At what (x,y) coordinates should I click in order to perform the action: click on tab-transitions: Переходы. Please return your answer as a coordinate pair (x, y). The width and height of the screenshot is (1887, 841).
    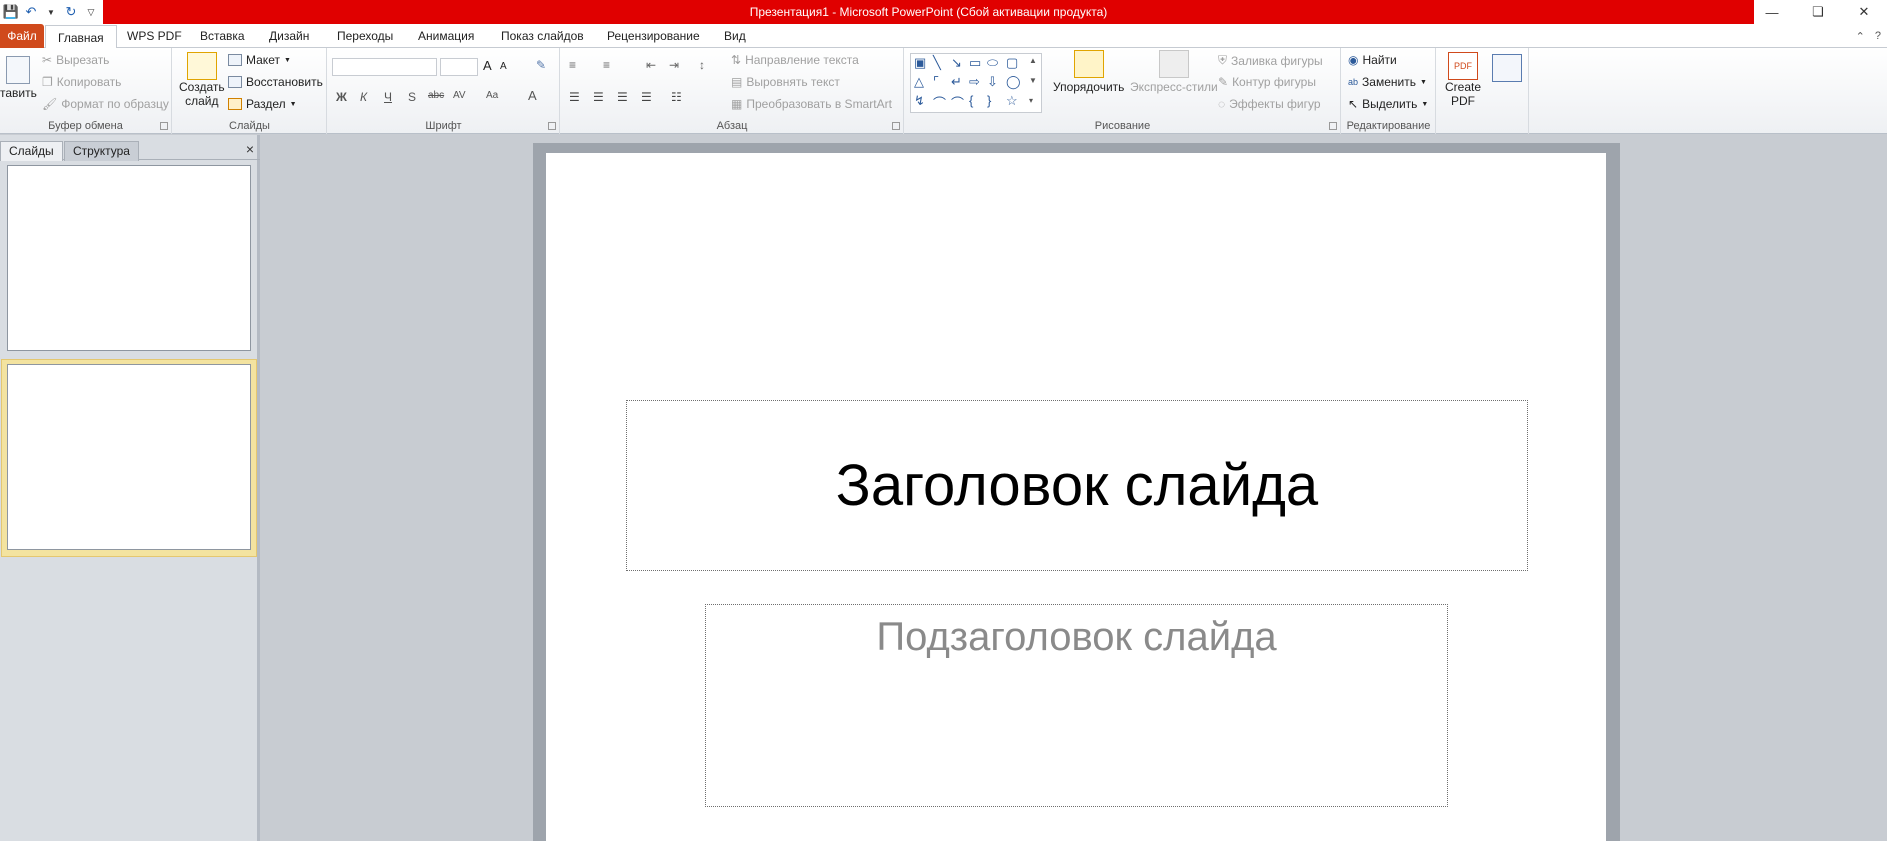
    Looking at the image, I should click on (365, 36).